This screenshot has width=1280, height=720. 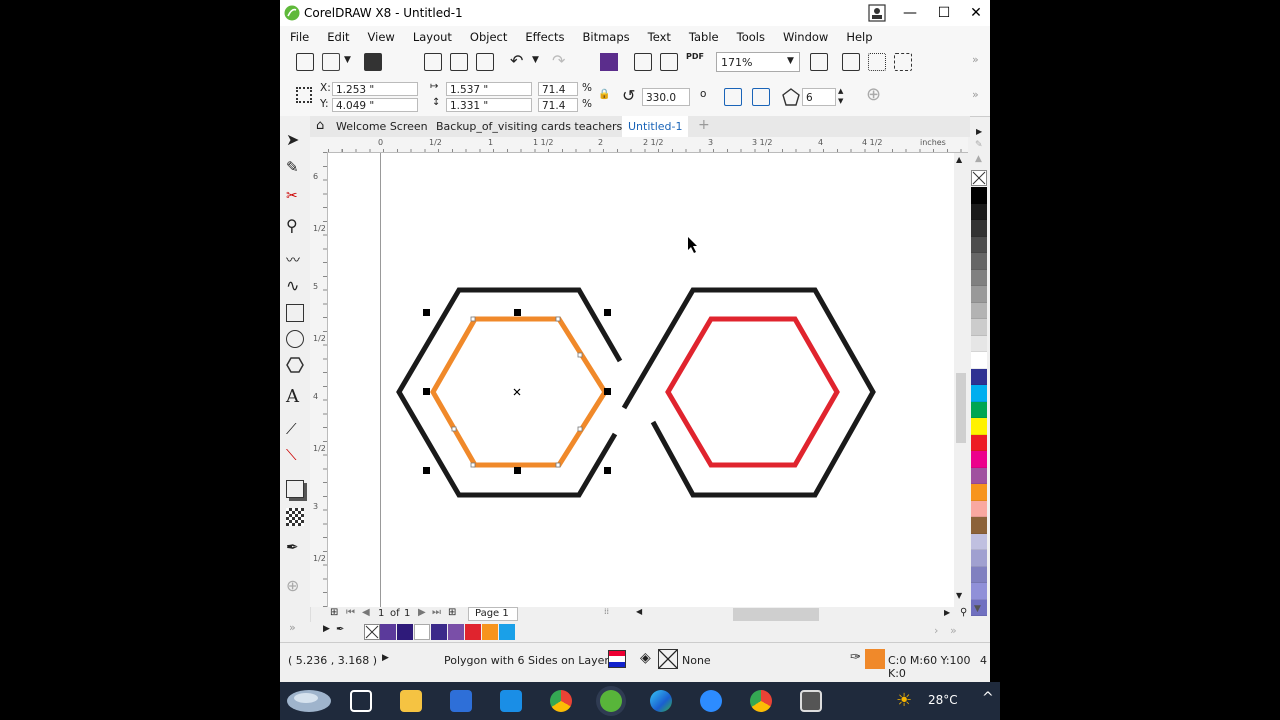 I want to click on customize-toolbox-icon: ⊕, so click(x=295, y=585).